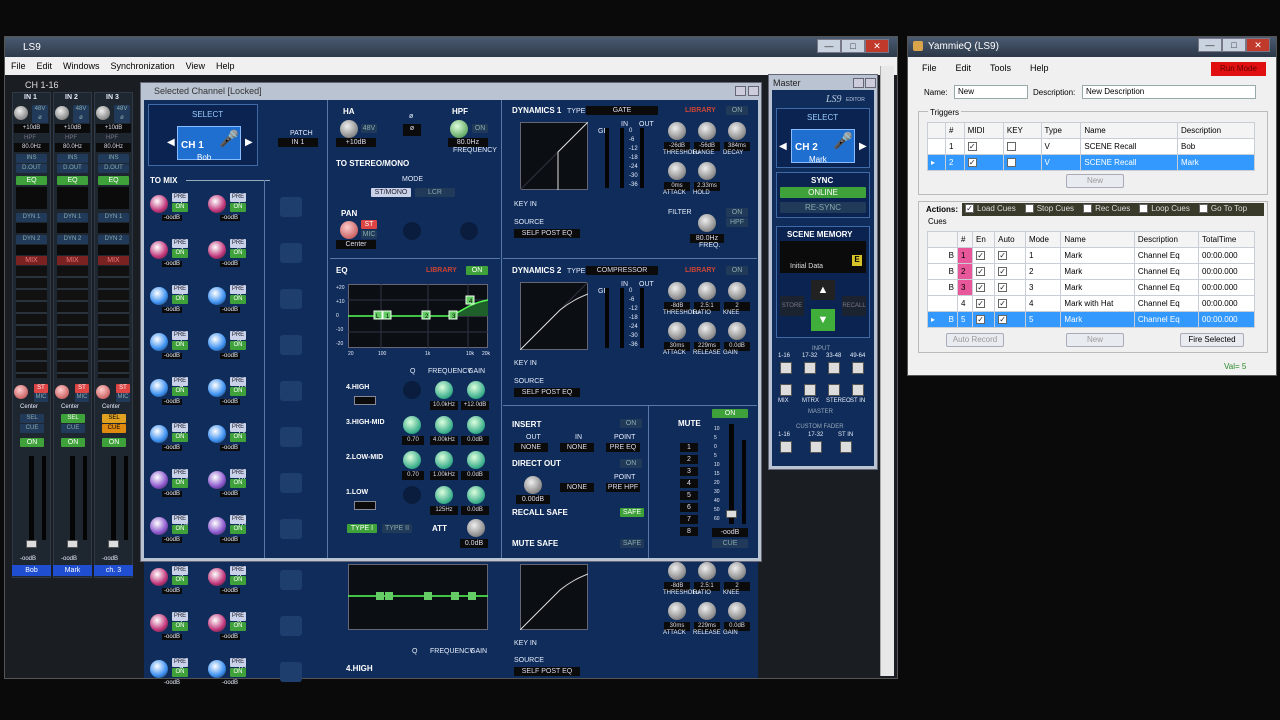 The height and width of the screenshot is (720, 1280). Describe the element at coordinates (113, 158) in the screenshot. I see `strip-ins-button: INS` at that location.